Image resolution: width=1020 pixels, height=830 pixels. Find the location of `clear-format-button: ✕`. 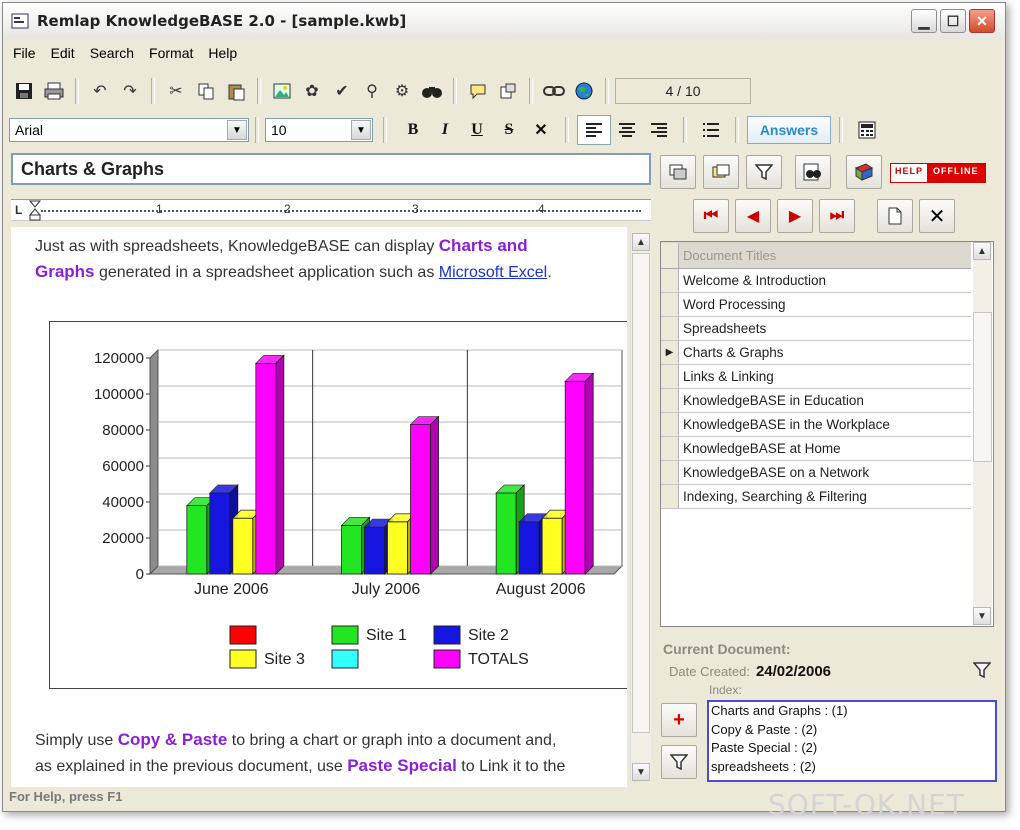

clear-format-button: ✕ is located at coordinates (541, 130).